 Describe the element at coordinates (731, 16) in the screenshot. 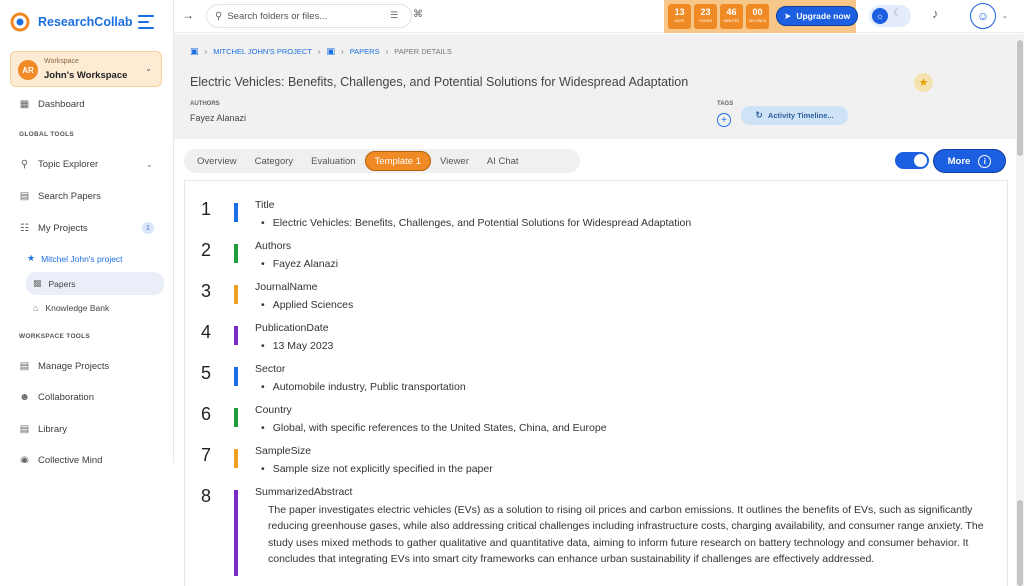

I see `countdown-minutes: 46 MINUTES` at that location.